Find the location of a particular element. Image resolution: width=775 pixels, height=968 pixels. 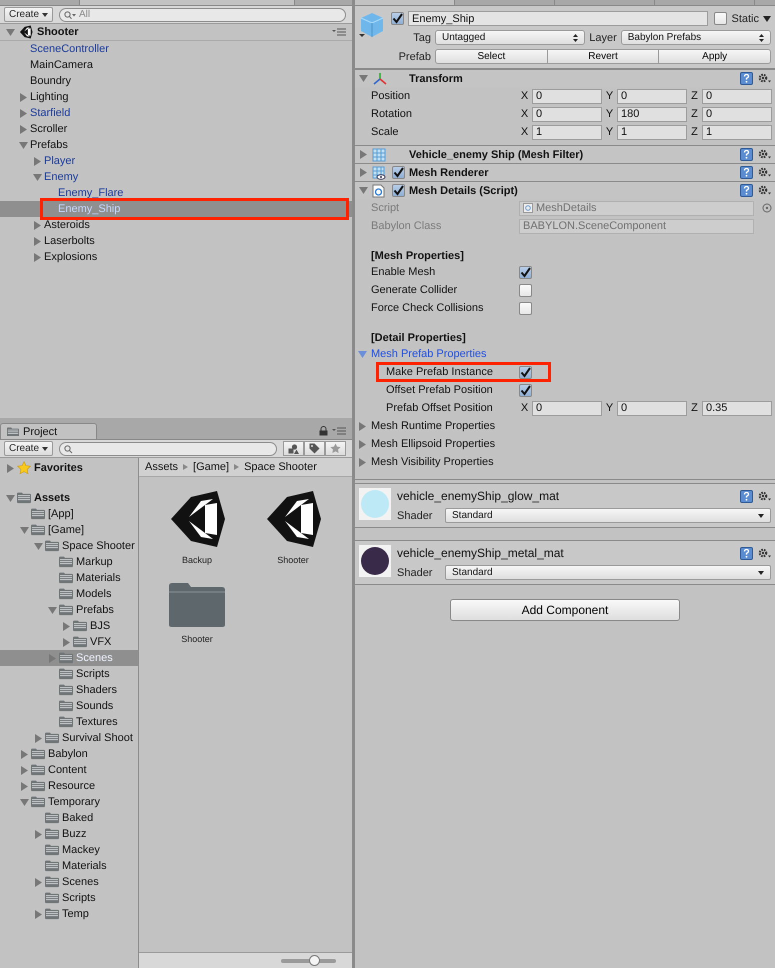

component-header: Transform is located at coordinates (565, 78).